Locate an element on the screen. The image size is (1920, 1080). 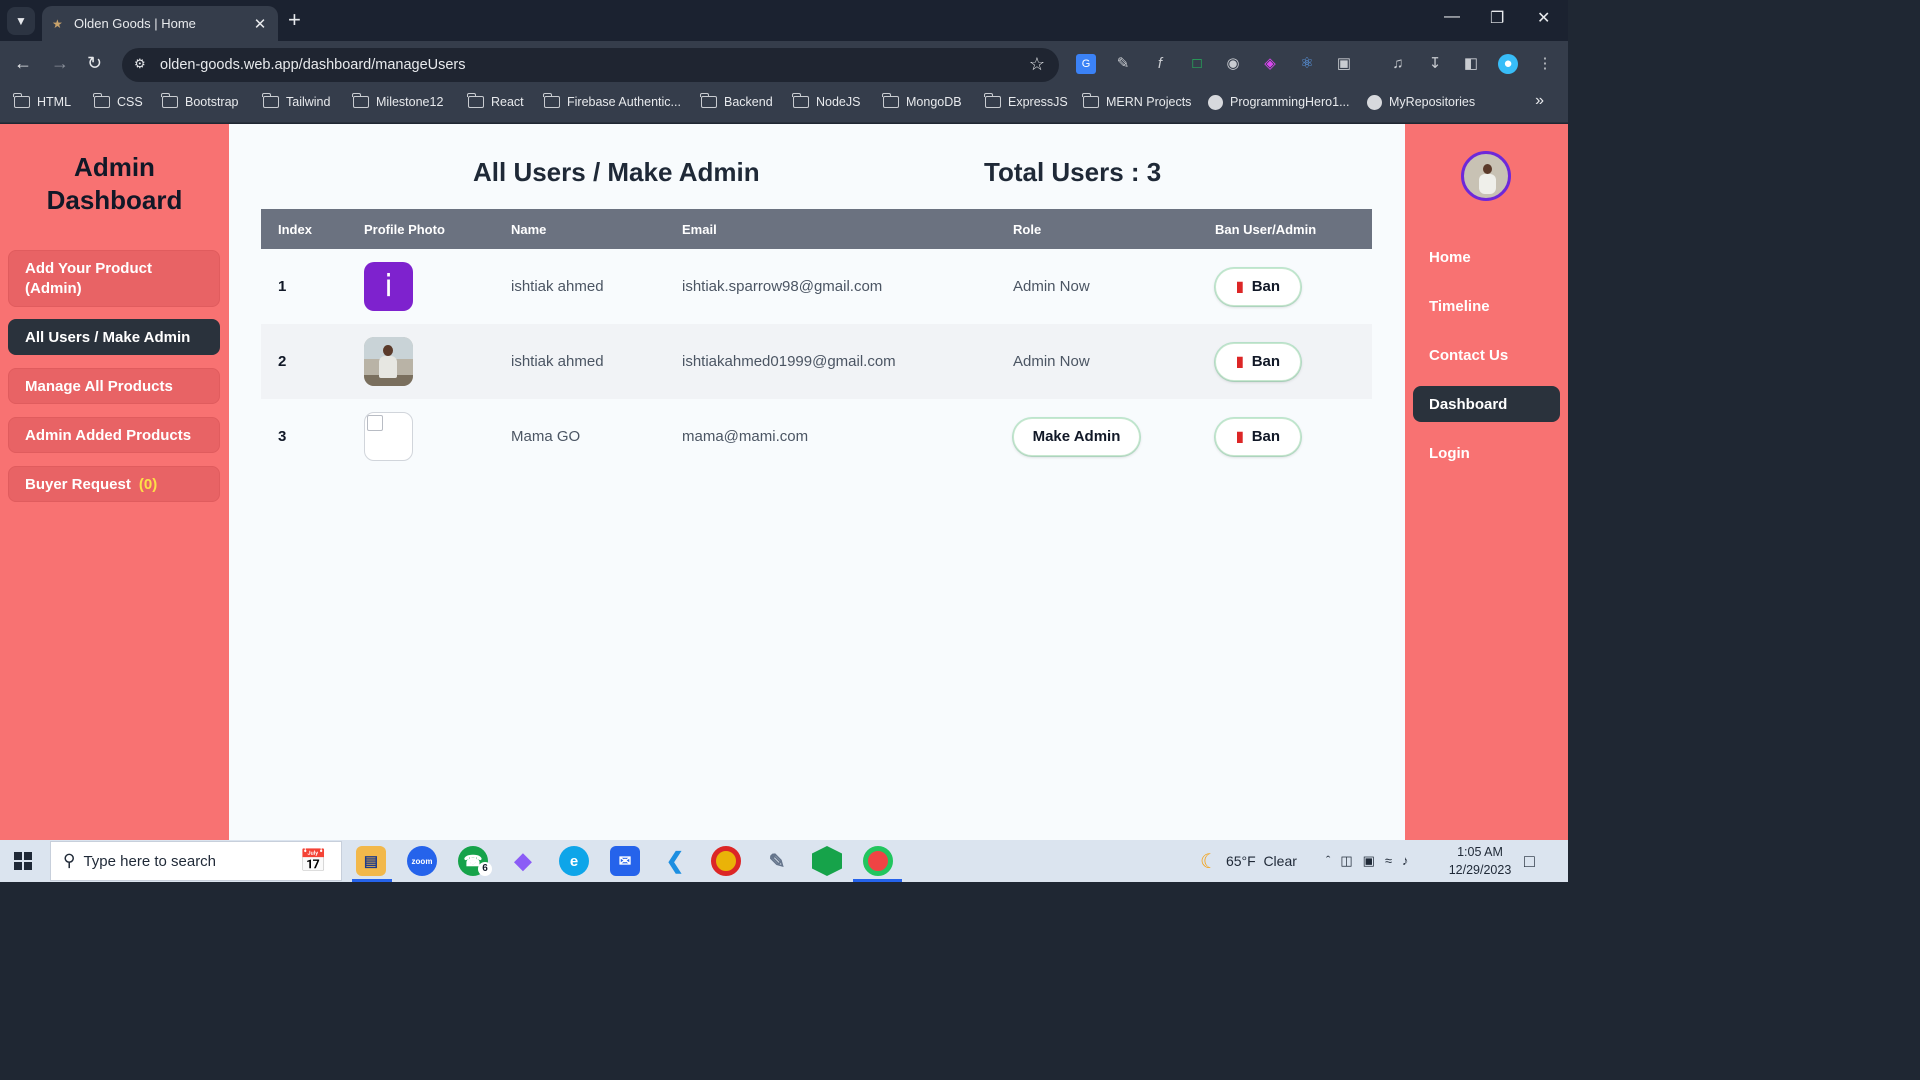
new-tab-icon: + is located at coordinates (294, 20).